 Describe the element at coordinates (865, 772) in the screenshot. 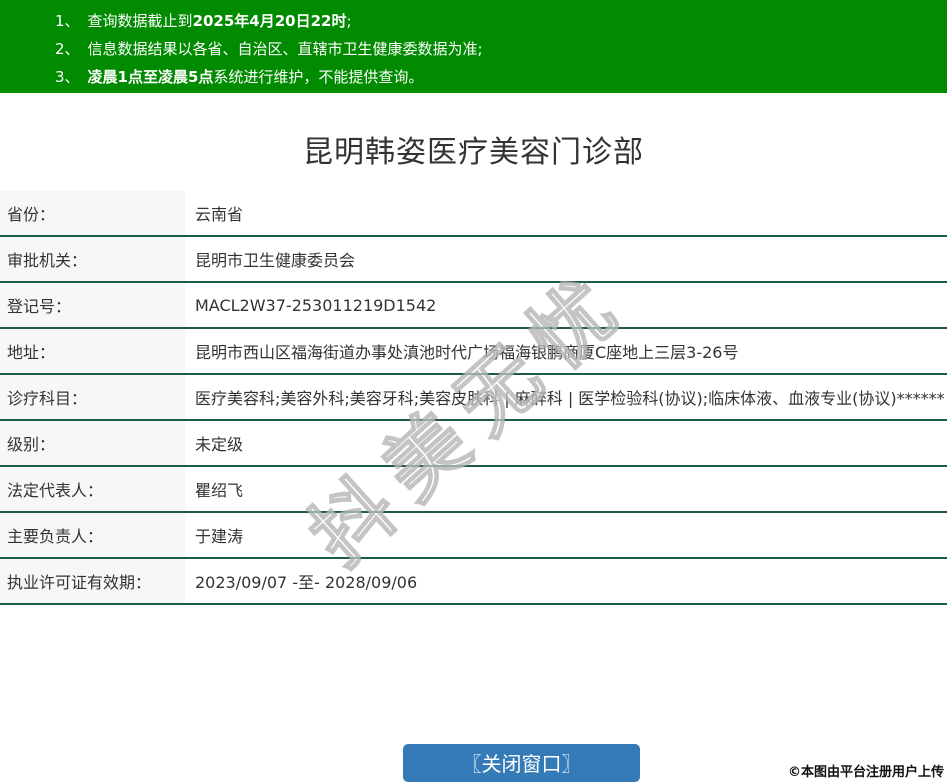

I see `footer-credit: ©本图由平台注册用户上传` at that location.